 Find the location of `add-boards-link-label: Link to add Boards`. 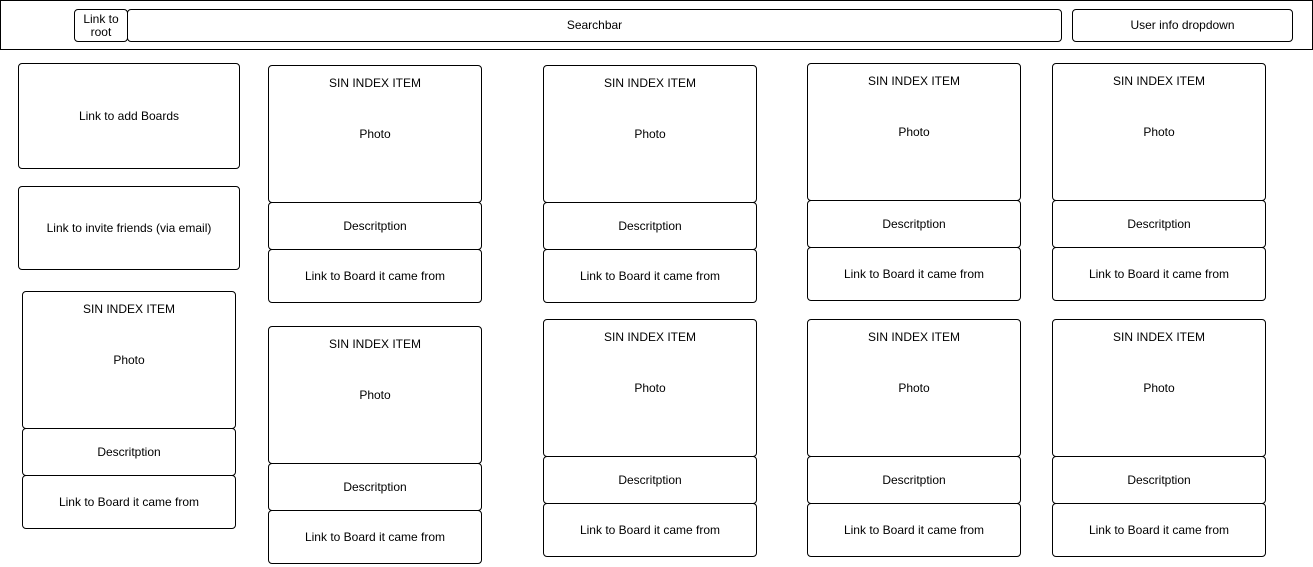

add-boards-link-label: Link to add Boards is located at coordinates (129, 115).